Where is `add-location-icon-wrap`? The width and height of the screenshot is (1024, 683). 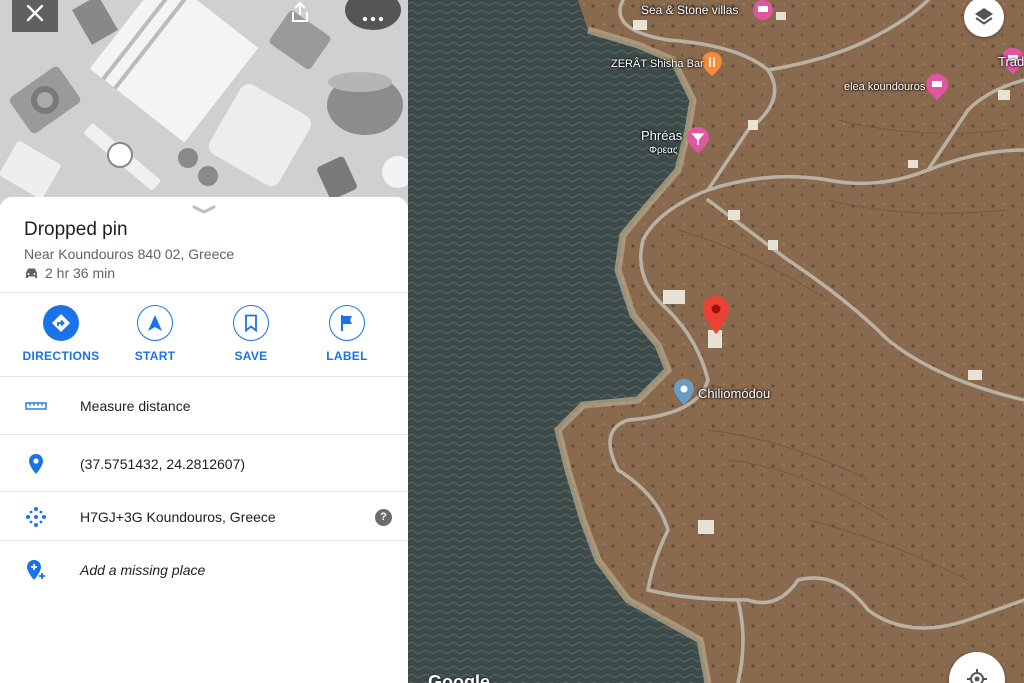
add-location-icon-wrap is located at coordinates (36, 570).